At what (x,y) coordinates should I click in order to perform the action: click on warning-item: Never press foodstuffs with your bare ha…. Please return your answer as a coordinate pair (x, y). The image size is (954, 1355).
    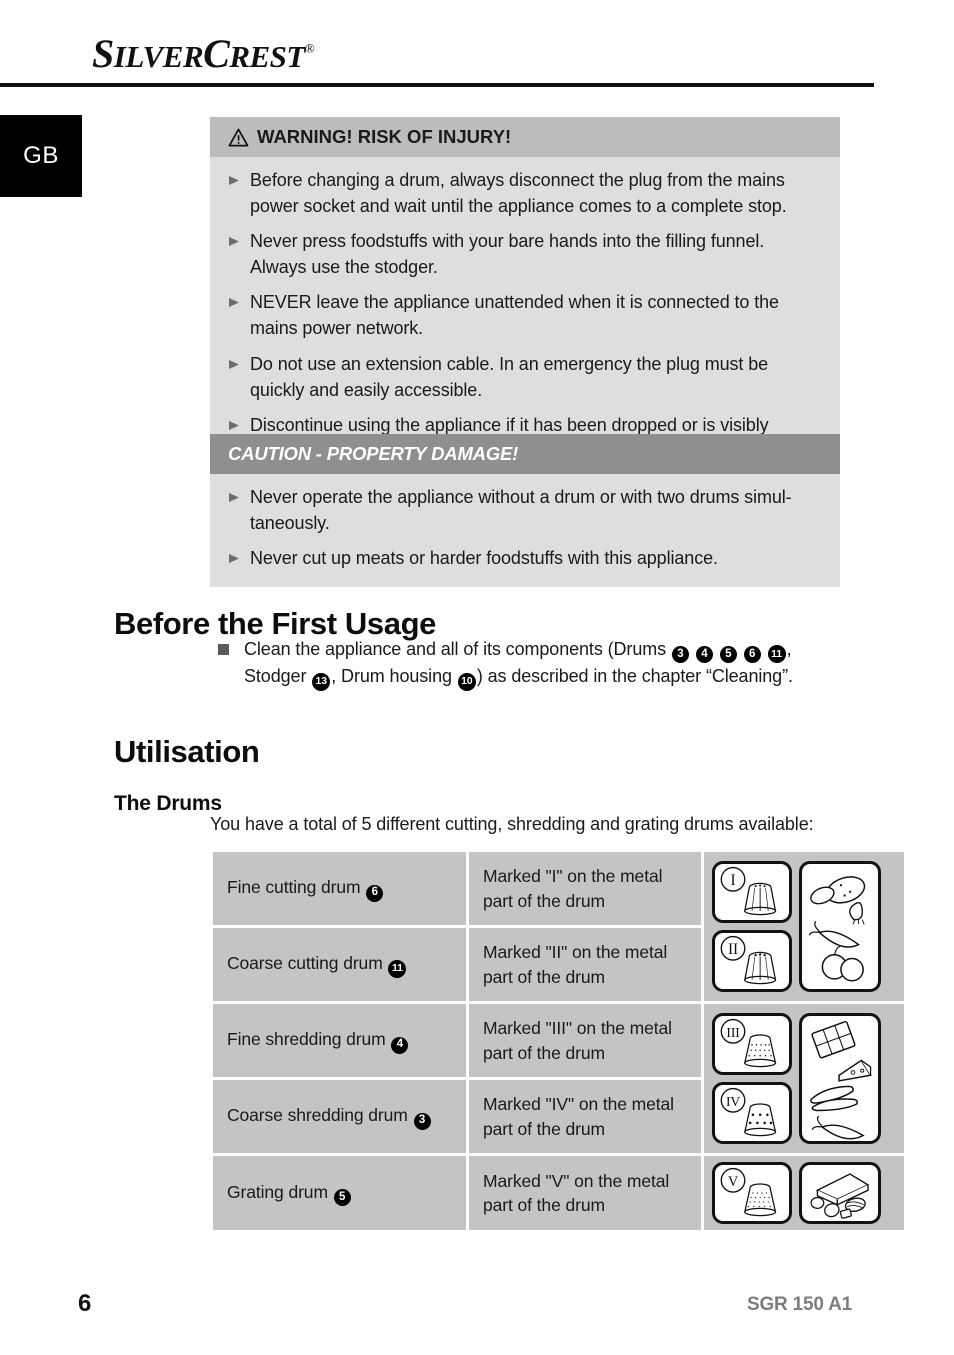
    Looking at the image, I should click on (525, 254).